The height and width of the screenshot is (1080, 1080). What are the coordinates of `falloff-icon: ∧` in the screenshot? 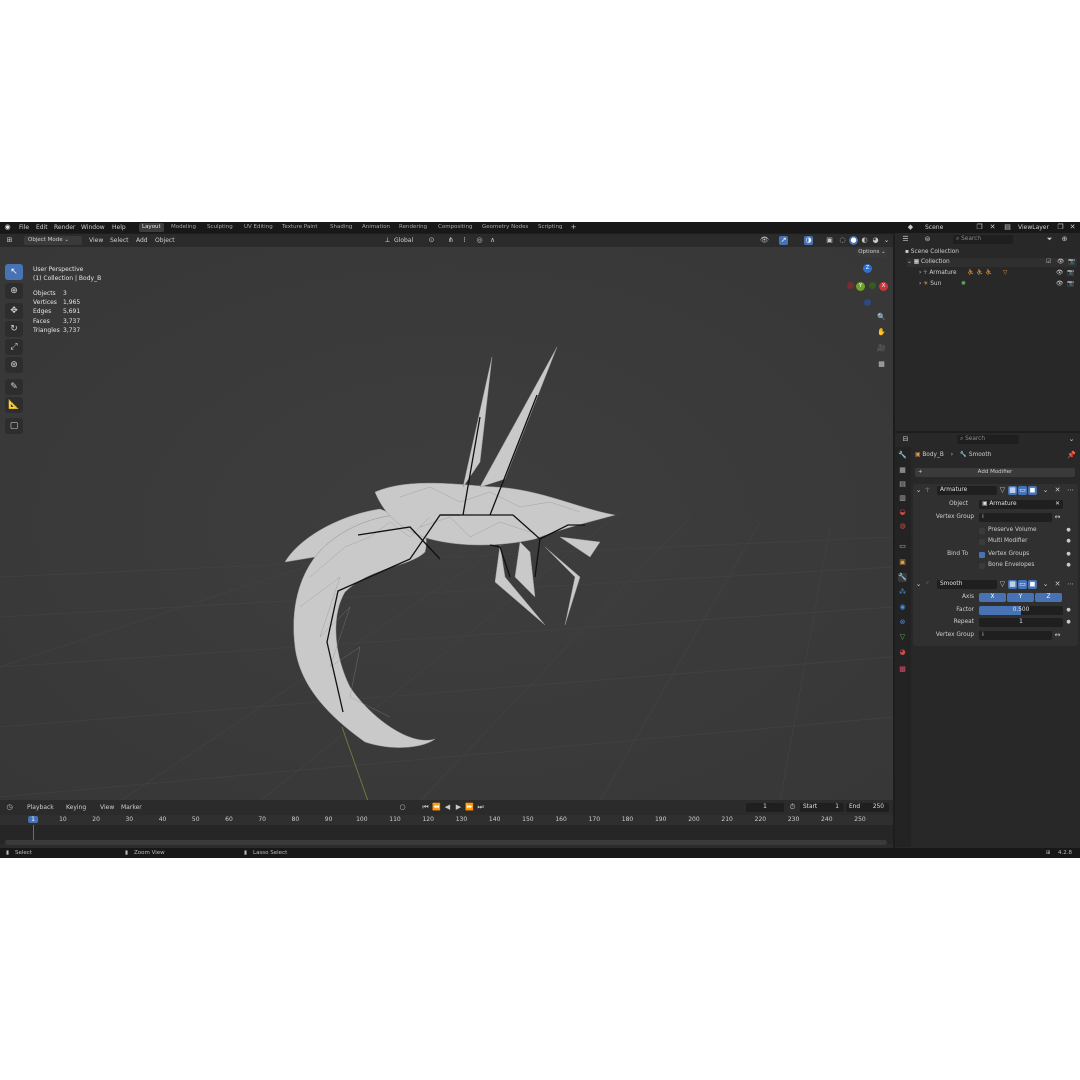 It's located at (492, 240).